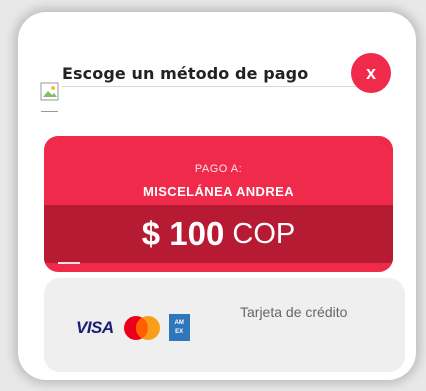  What do you see at coordinates (218, 169) in the screenshot?
I see `pay-to-label: PAGO A:` at bounding box center [218, 169].